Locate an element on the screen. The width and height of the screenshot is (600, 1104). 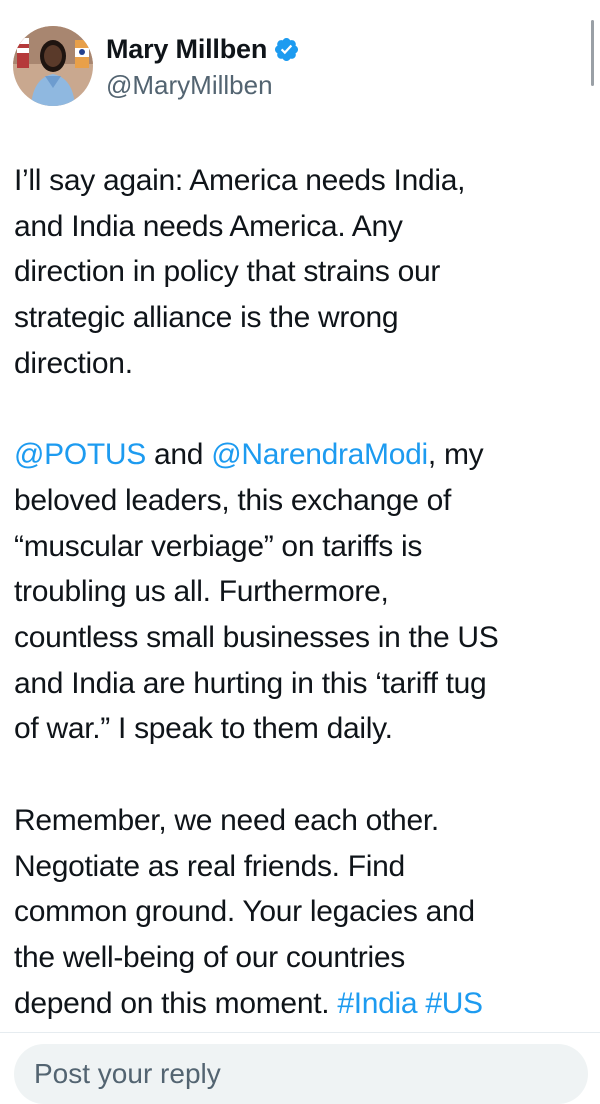
tweet-line: of war.” I speak to them daily. is located at coordinates (203, 729).